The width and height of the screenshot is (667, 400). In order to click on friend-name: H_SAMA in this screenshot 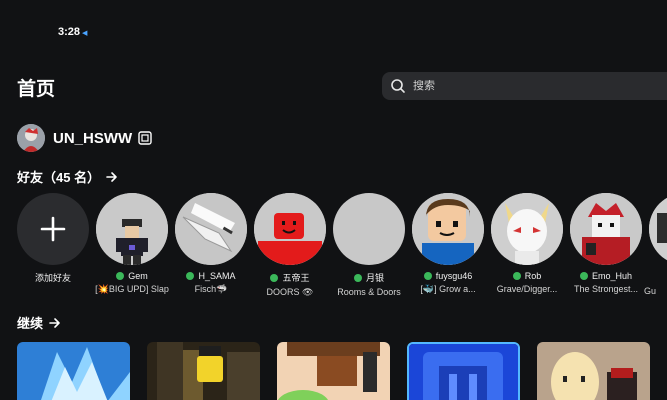, I will do `click(217, 276)`.